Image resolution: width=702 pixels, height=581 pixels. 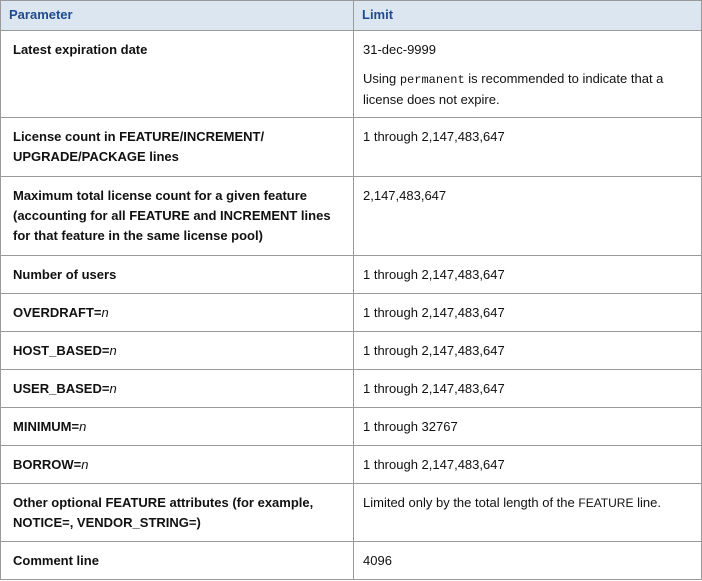 I want to click on parameter-cell: Latest expiration date, so click(x=177, y=74).